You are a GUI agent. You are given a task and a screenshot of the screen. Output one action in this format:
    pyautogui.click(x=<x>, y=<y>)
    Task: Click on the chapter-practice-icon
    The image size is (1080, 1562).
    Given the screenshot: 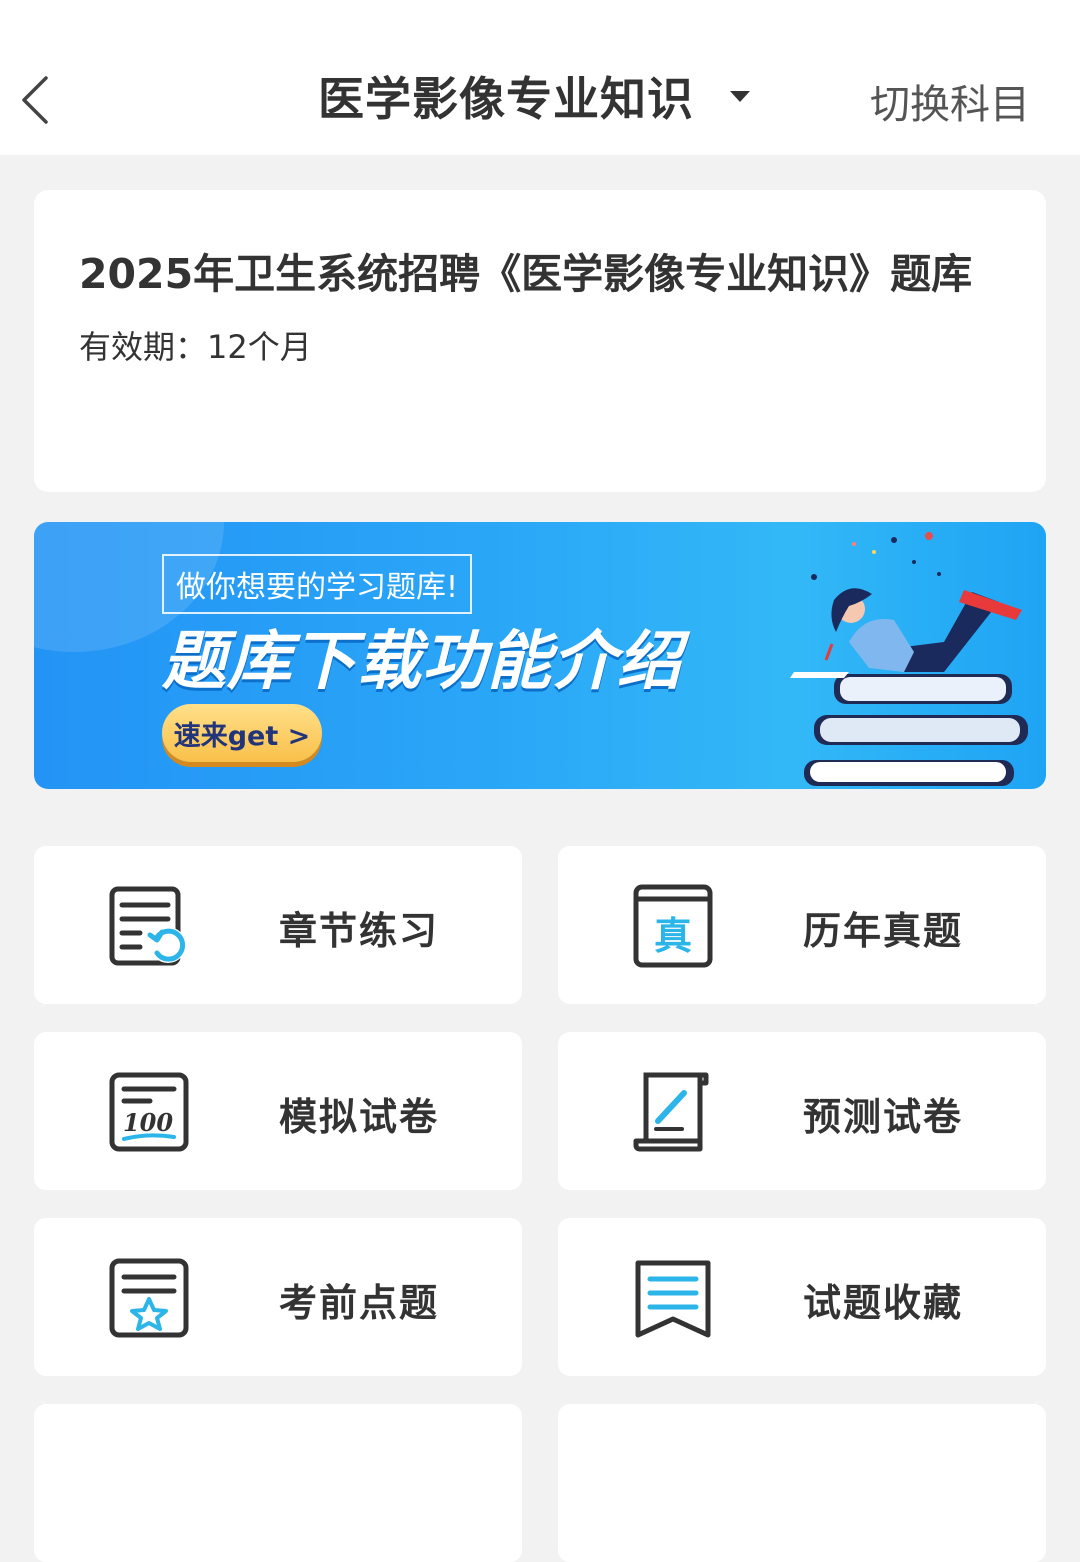 What is the action you would take?
    pyautogui.click(x=147, y=926)
    